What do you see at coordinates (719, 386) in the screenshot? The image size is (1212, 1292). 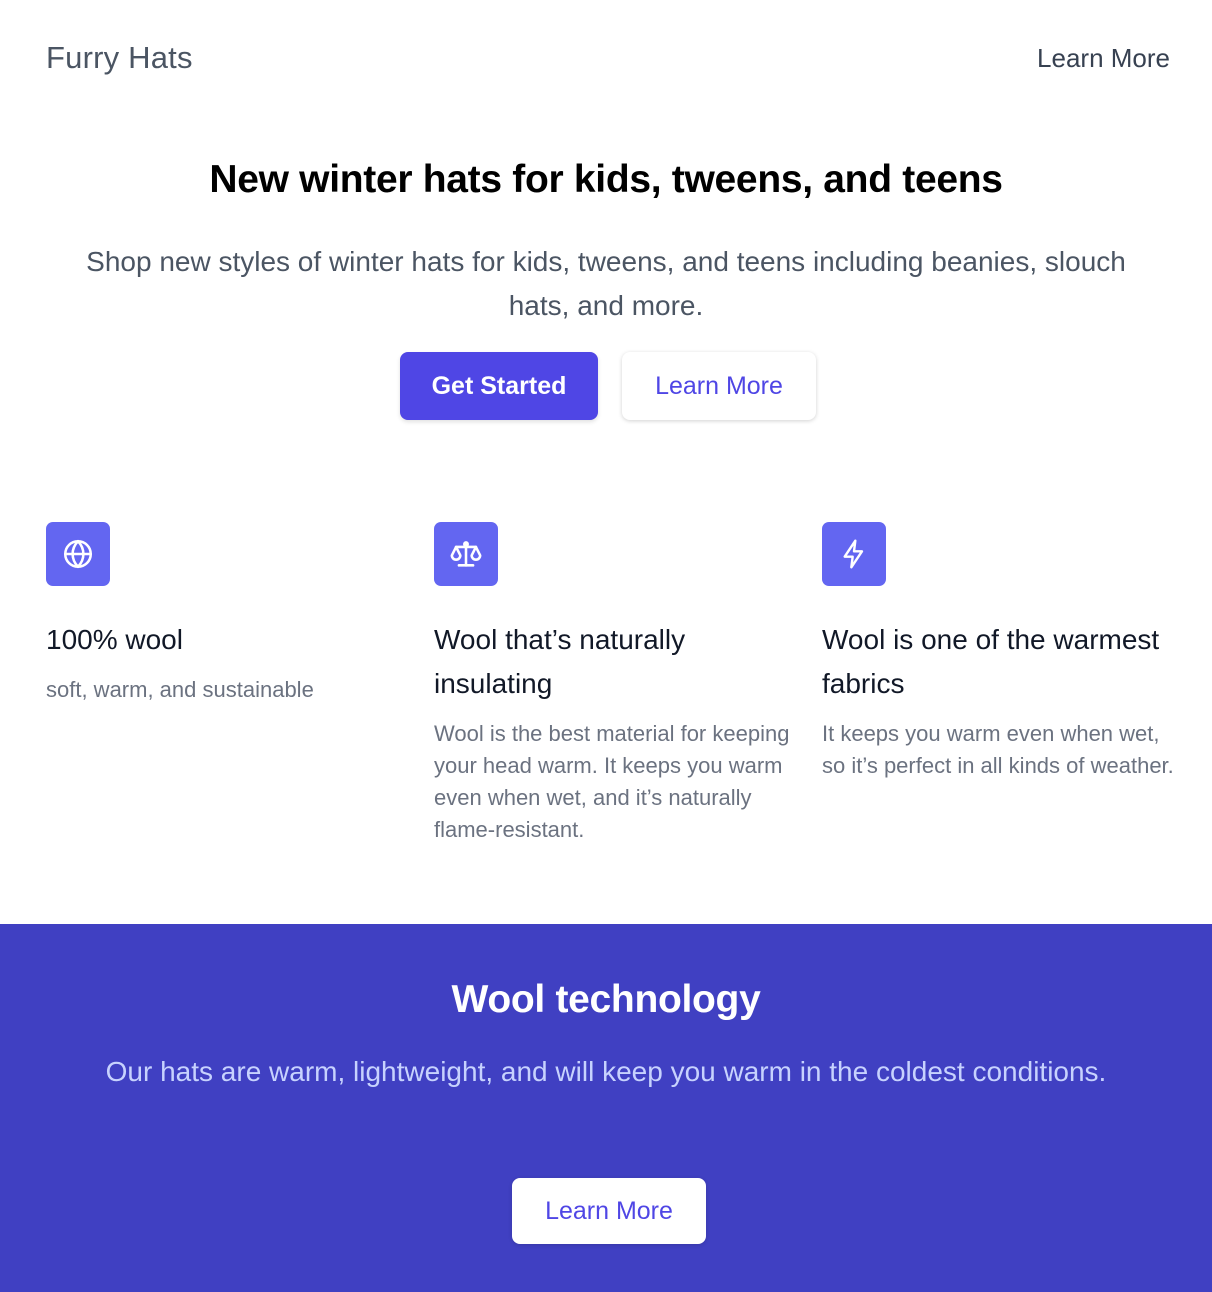 I see `hero-learn-more-button: Learn More` at bounding box center [719, 386].